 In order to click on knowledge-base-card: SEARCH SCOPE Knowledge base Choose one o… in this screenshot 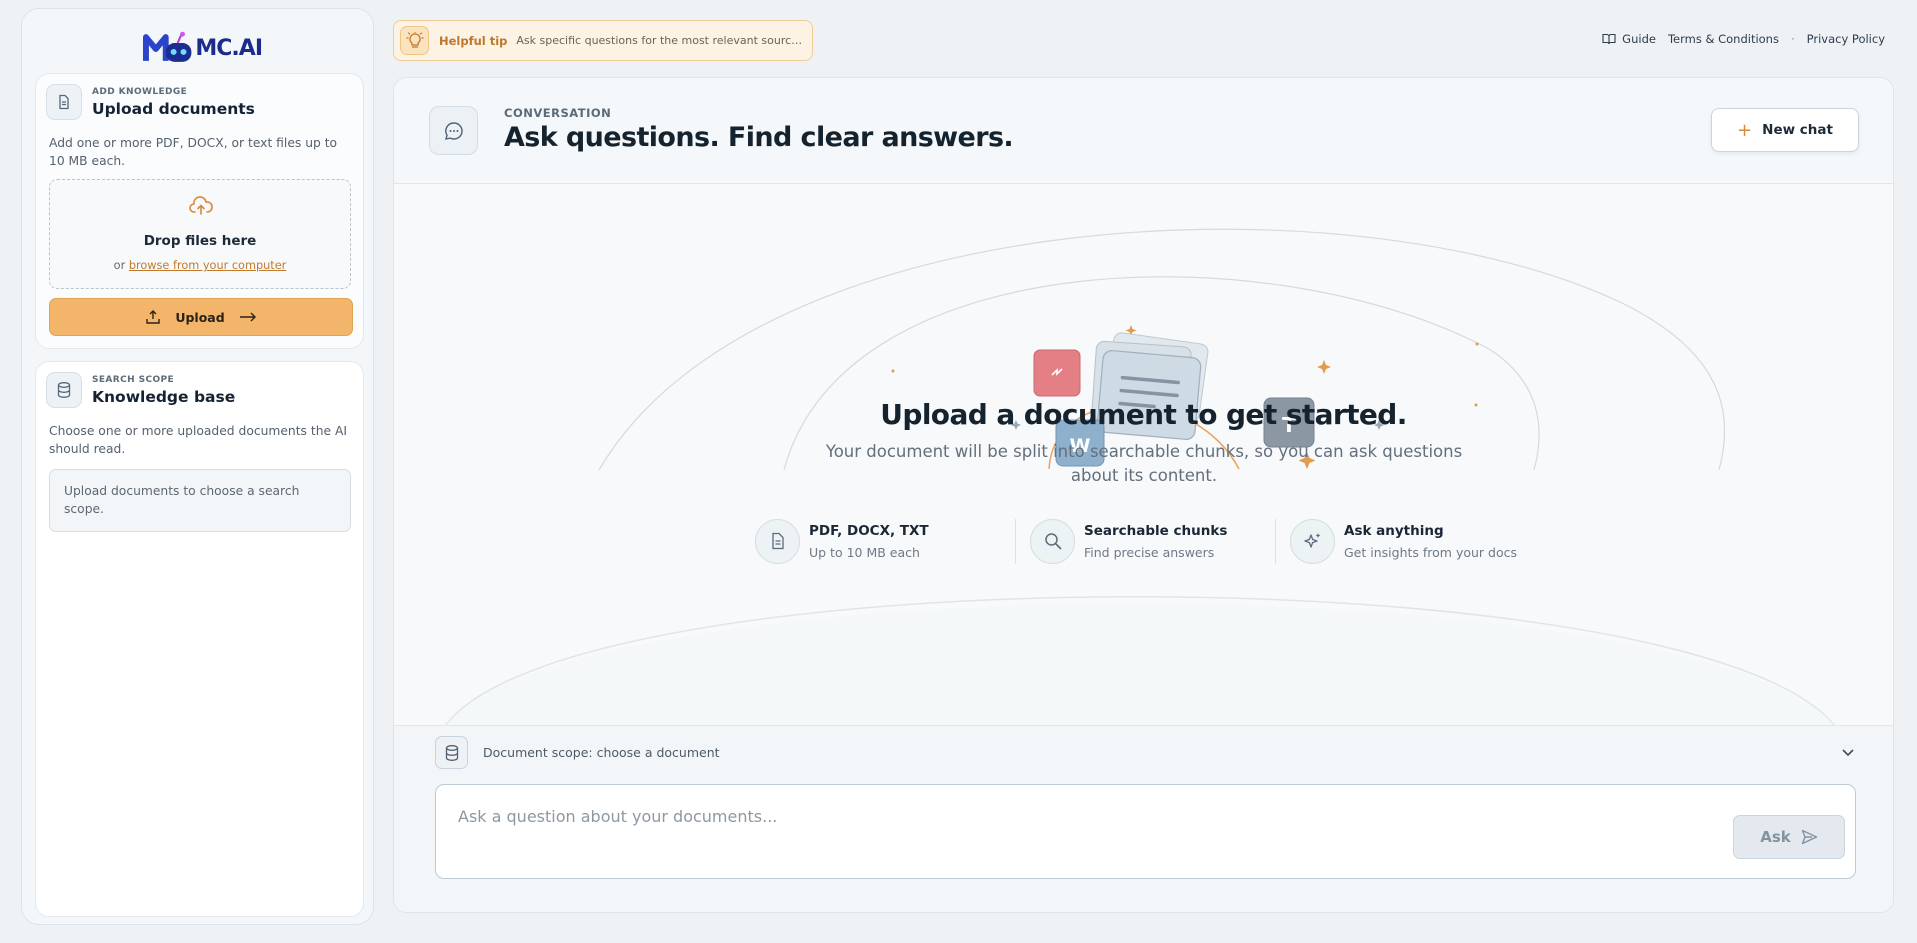, I will do `click(199, 639)`.